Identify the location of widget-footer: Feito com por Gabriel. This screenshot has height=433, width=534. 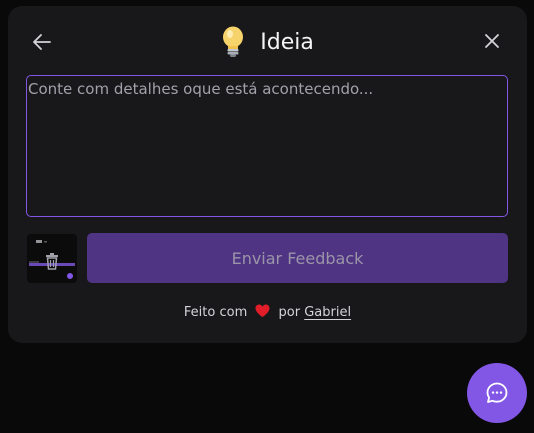
(267, 313).